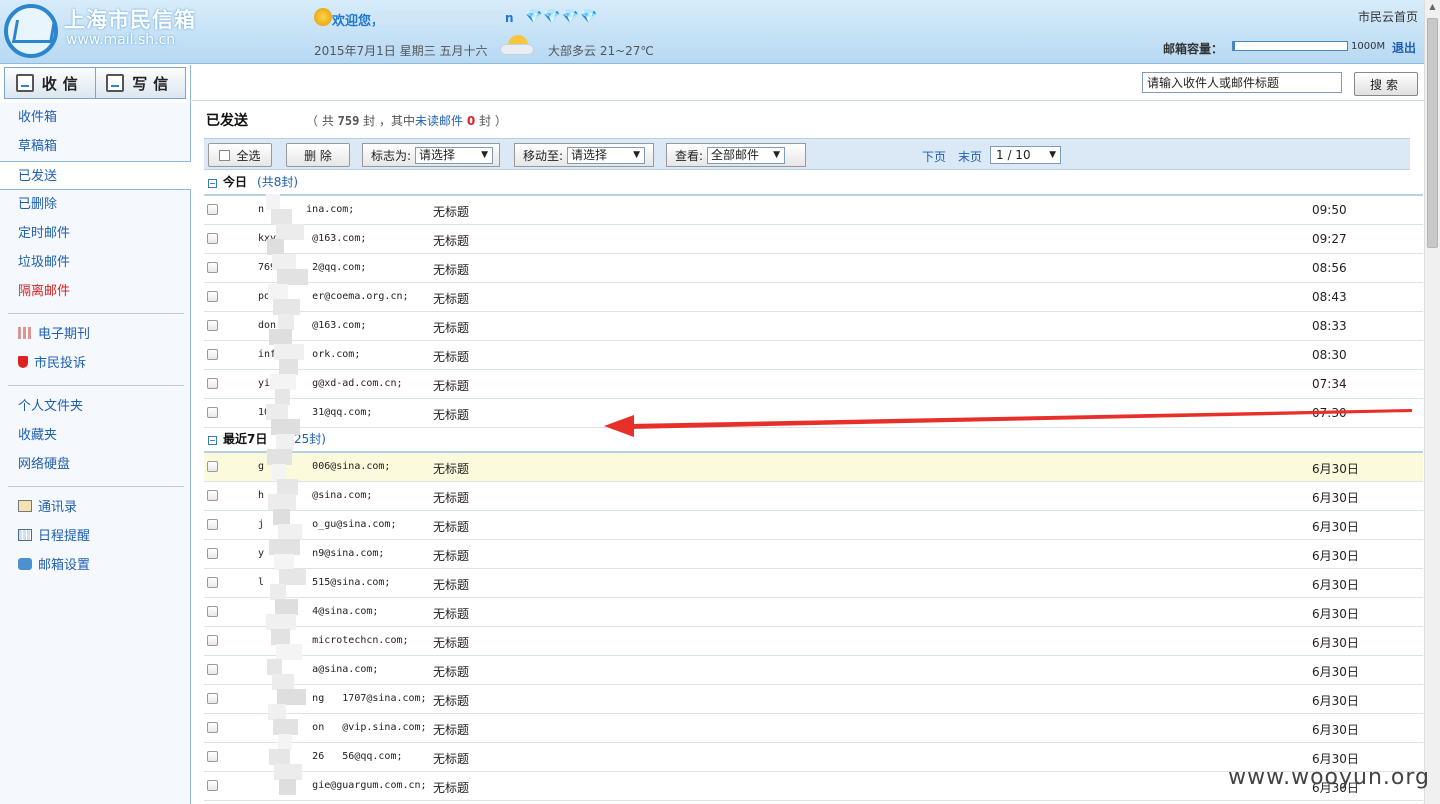  I want to click on logo-icon, so click(31, 31).